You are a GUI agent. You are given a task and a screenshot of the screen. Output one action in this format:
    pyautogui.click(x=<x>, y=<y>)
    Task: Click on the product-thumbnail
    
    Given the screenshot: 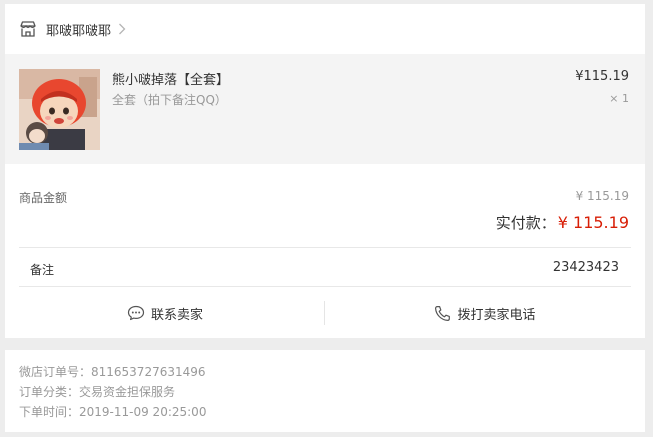 What is the action you would take?
    pyautogui.click(x=59, y=109)
    